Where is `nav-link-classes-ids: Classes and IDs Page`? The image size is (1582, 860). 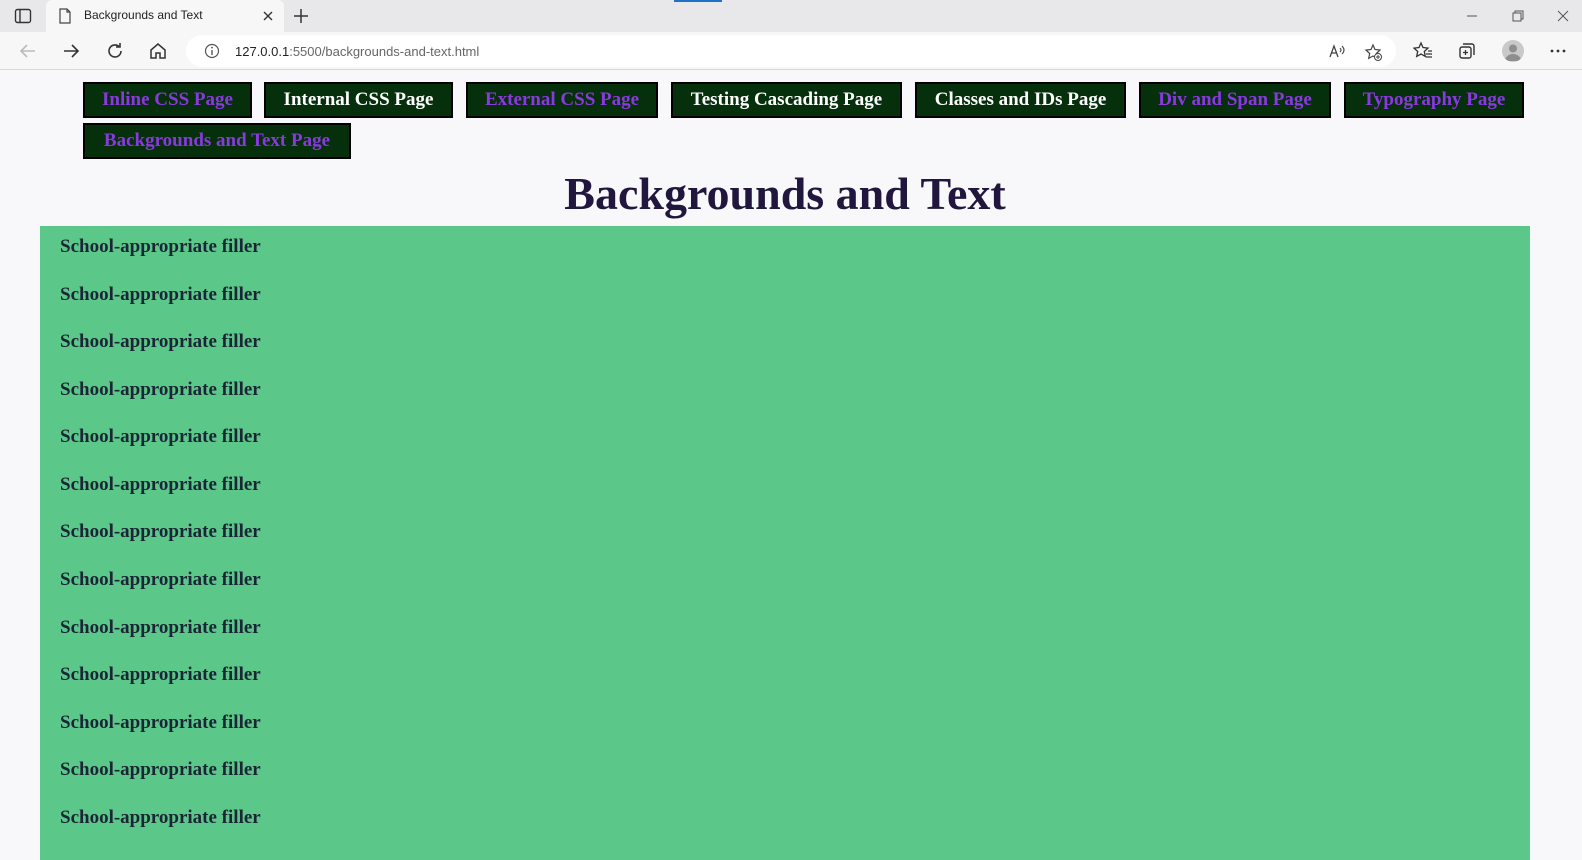 nav-link-classes-ids: Classes and IDs Page is located at coordinates (1020, 100).